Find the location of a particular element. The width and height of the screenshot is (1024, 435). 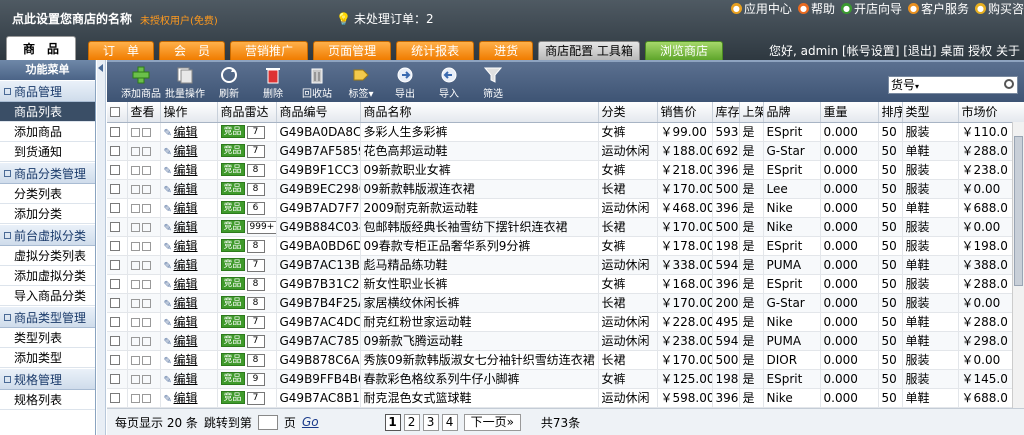

nav-tab-3: 页面管理 is located at coordinates (352, 50).